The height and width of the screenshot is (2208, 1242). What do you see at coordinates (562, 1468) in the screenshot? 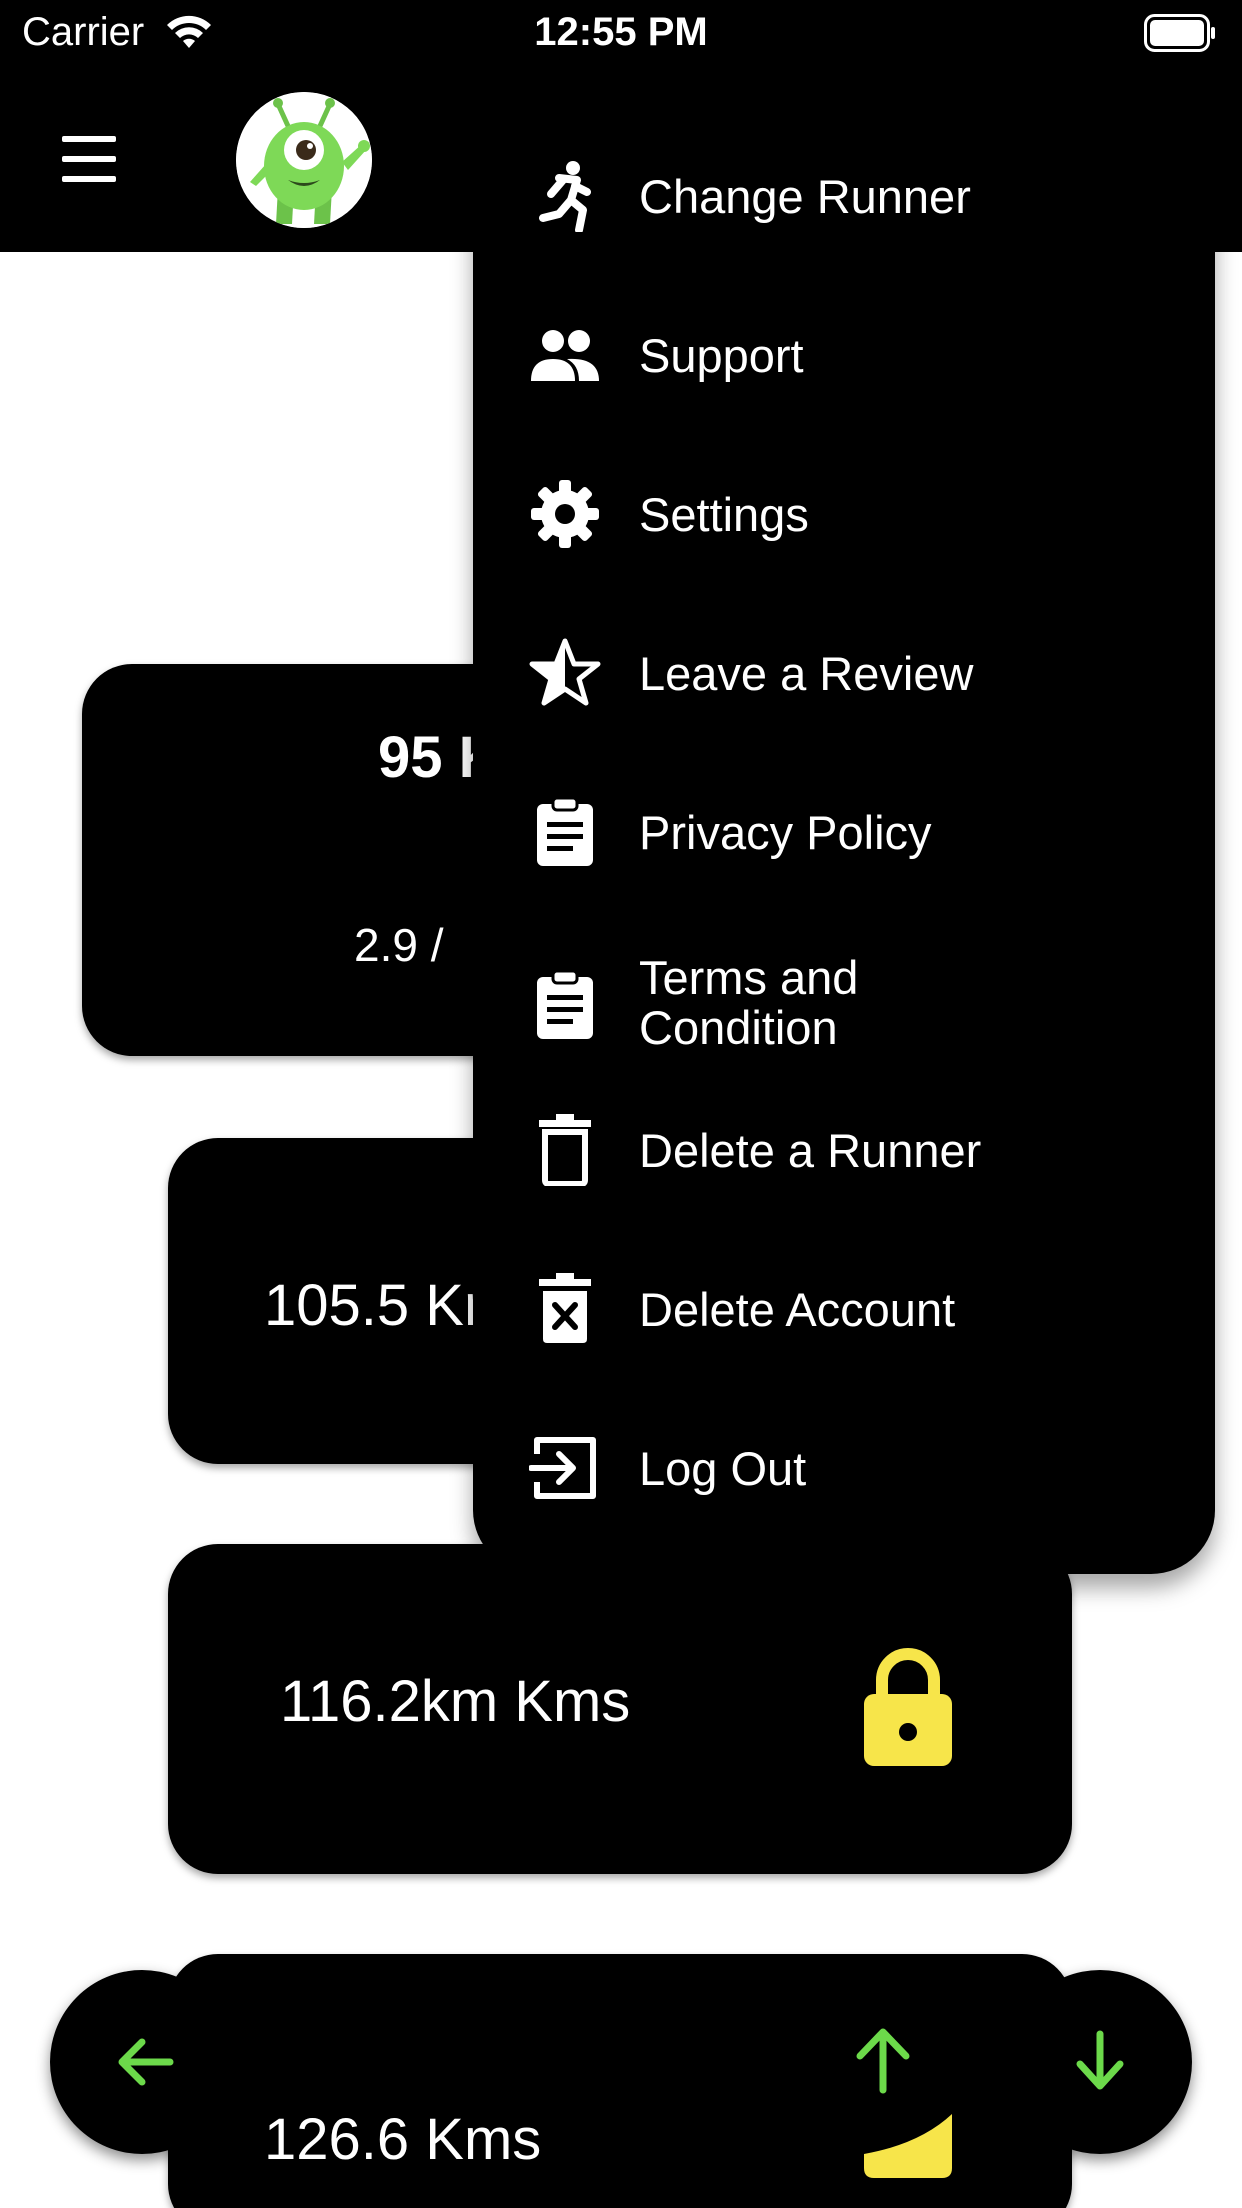
I see `logout-icon` at bounding box center [562, 1468].